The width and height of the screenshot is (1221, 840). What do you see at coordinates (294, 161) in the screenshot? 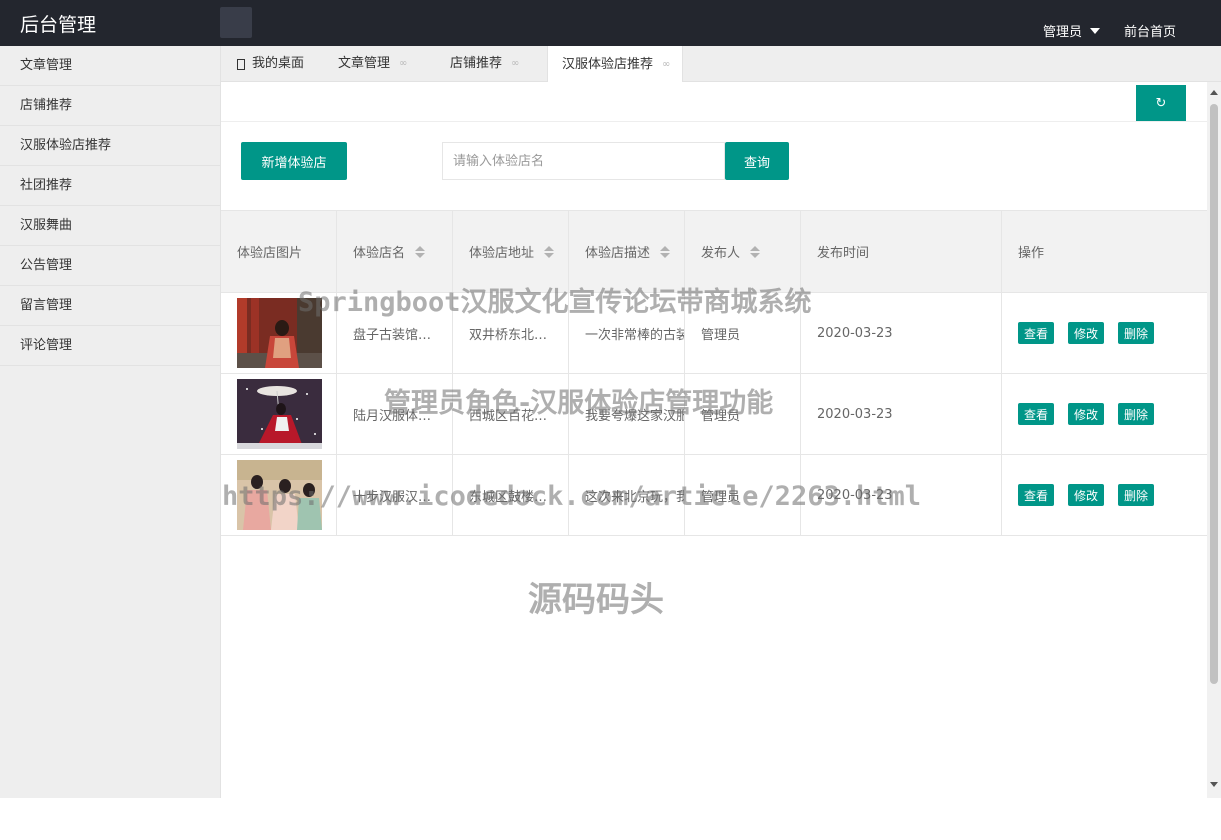
I see `add-store-button: 新增体验店` at bounding box center [294, 161].